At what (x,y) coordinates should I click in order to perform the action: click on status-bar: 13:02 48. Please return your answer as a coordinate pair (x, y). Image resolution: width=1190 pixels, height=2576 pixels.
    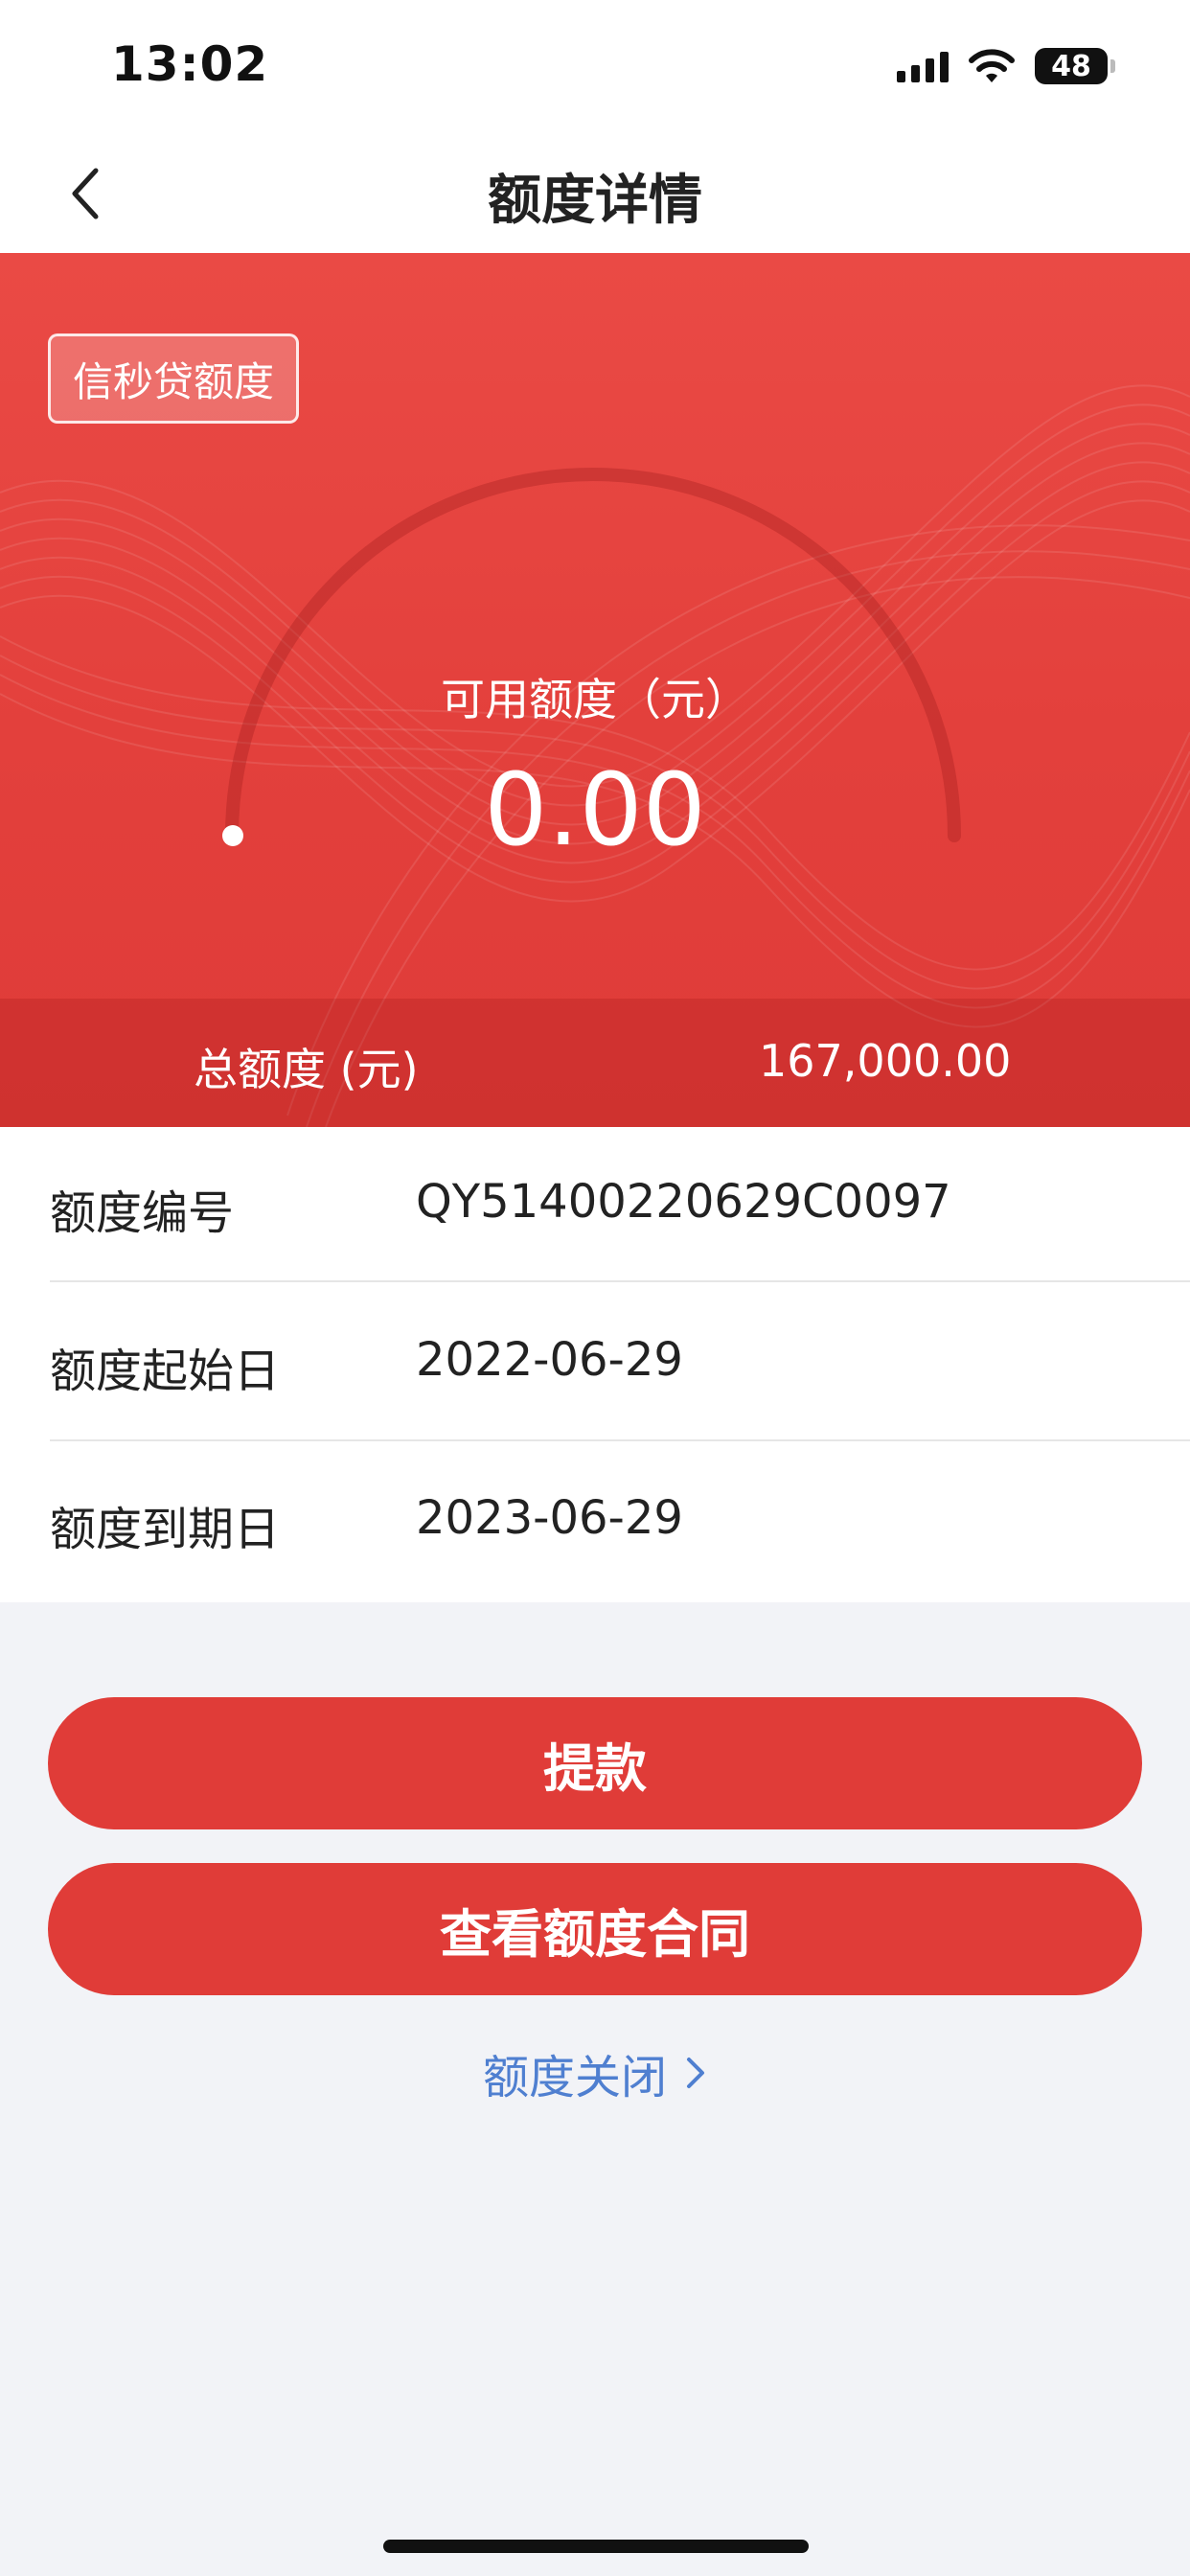
    Looking at the image, I should click on (595, 67).